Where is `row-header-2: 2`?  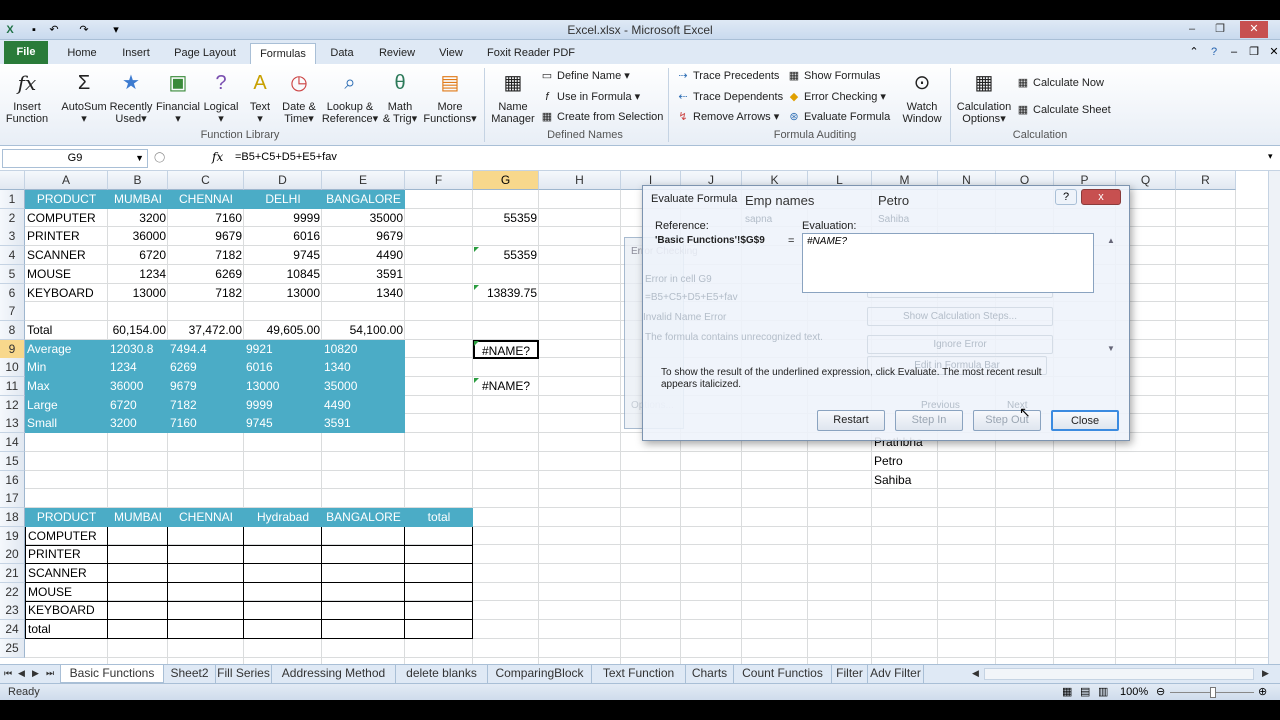
row-header-2: 2 is located at coordinates (12, 218).